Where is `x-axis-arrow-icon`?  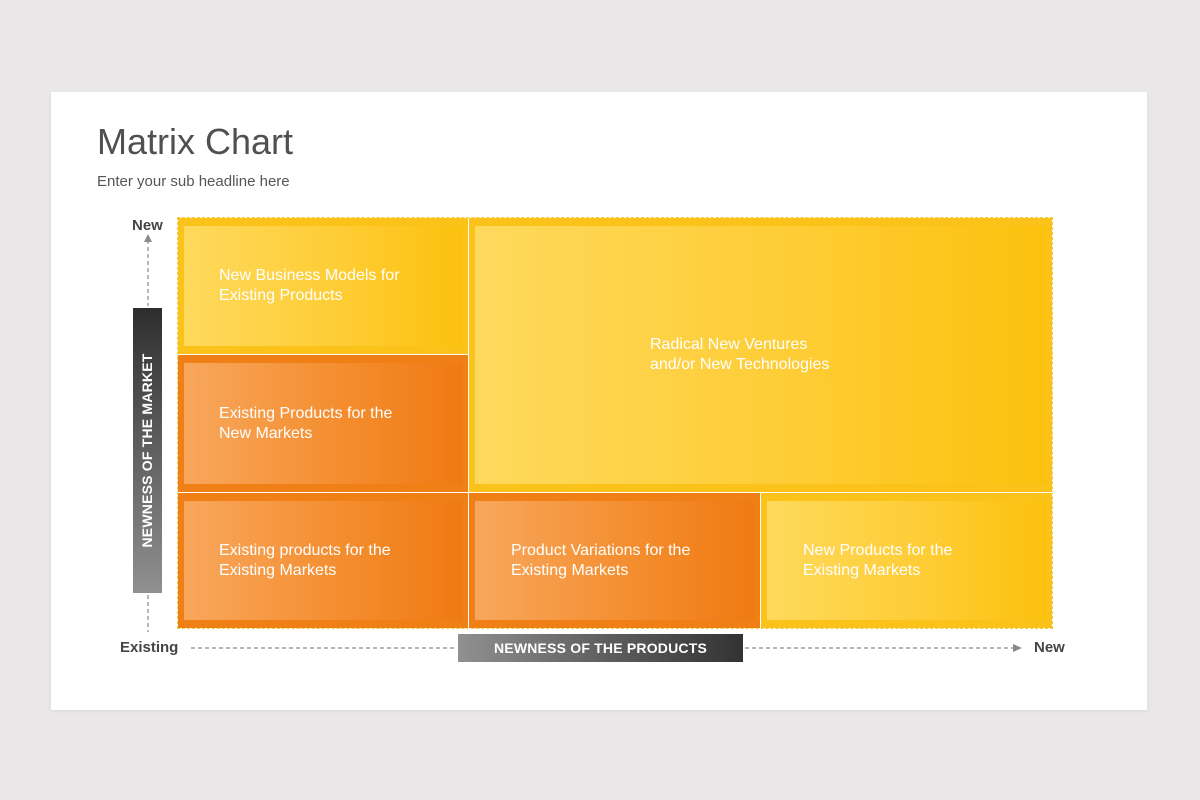 x-axis-arrow-icon is located at coordinates (1017, 648).